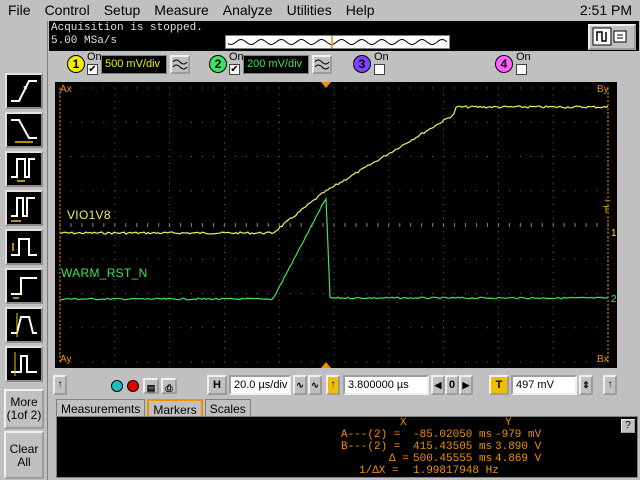  What do you see at coordinates (403, 423) in the screenshot?
I see `markers-header-x: X` at bounding box center [403, 423].